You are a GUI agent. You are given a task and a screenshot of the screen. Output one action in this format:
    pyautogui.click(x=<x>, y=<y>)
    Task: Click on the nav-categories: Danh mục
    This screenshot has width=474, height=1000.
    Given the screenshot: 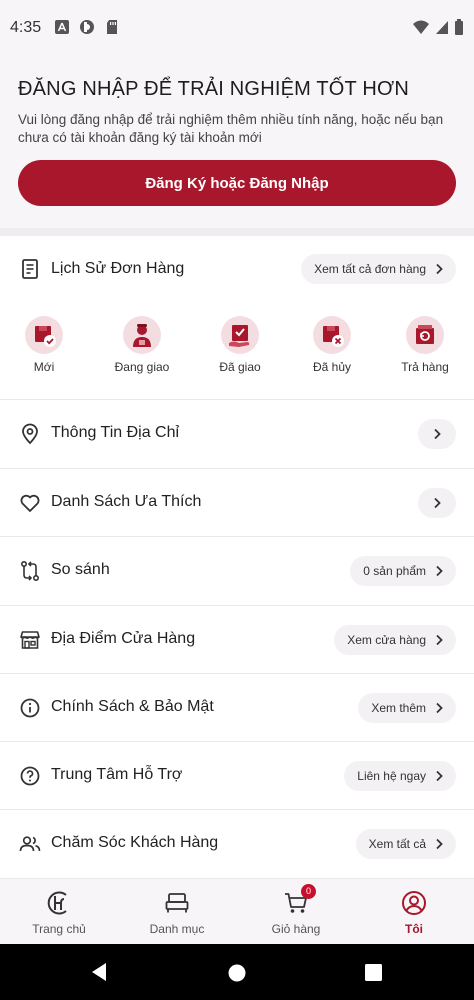 What is the action you would take?
    pyautogui.click(x=177, y=912)
    